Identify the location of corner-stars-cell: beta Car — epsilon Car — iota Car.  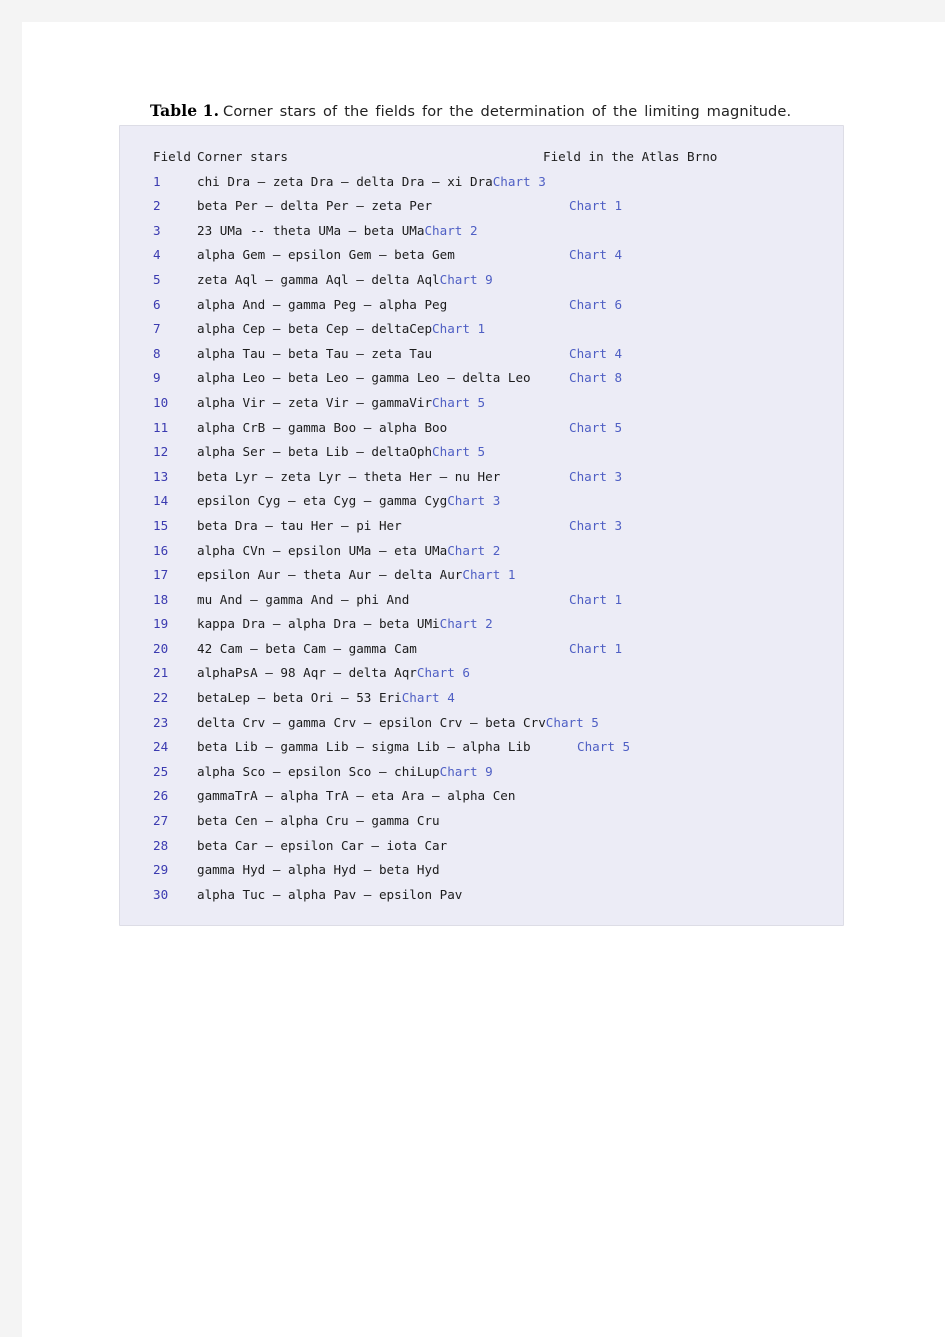
(322, 846).